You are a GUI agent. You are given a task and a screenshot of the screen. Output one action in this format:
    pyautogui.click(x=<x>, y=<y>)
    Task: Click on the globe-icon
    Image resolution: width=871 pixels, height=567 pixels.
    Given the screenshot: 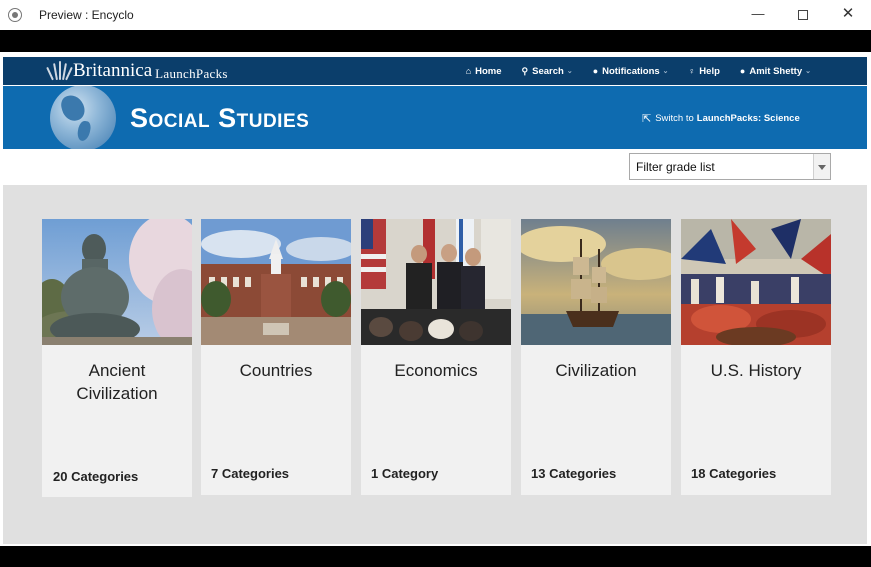 What is the action you would take?
    pyautogui.click(x=83, y=117)
    